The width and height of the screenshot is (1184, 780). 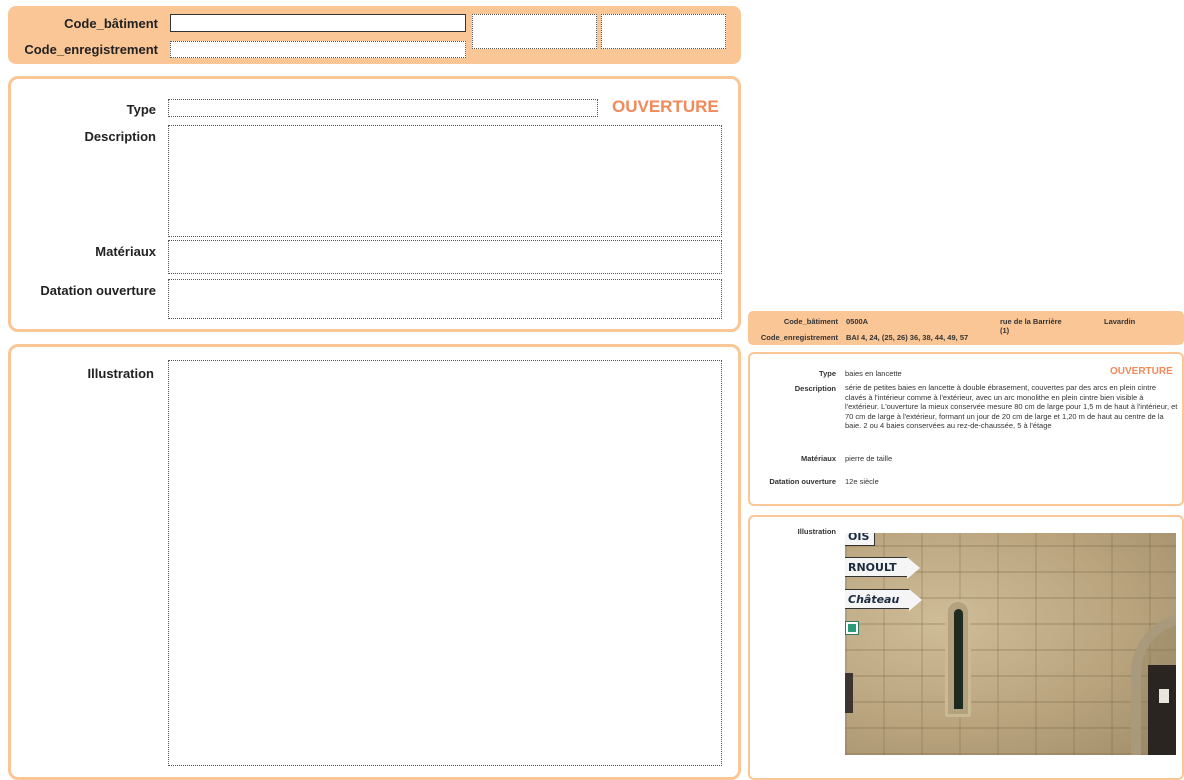 I want to click on preview-code-enregistrement-label: Code_enregistrement, so click(x=799, y=337).